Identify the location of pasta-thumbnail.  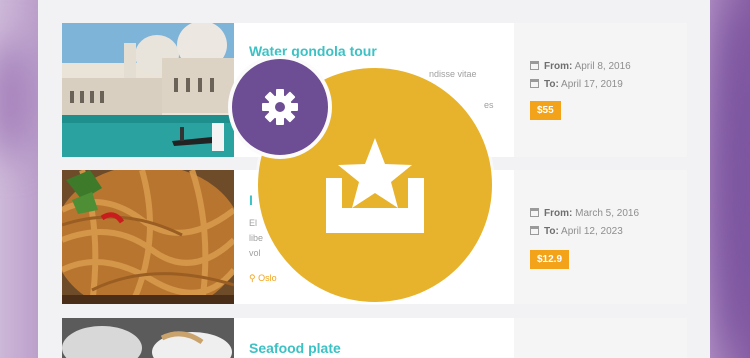
(148, 237).